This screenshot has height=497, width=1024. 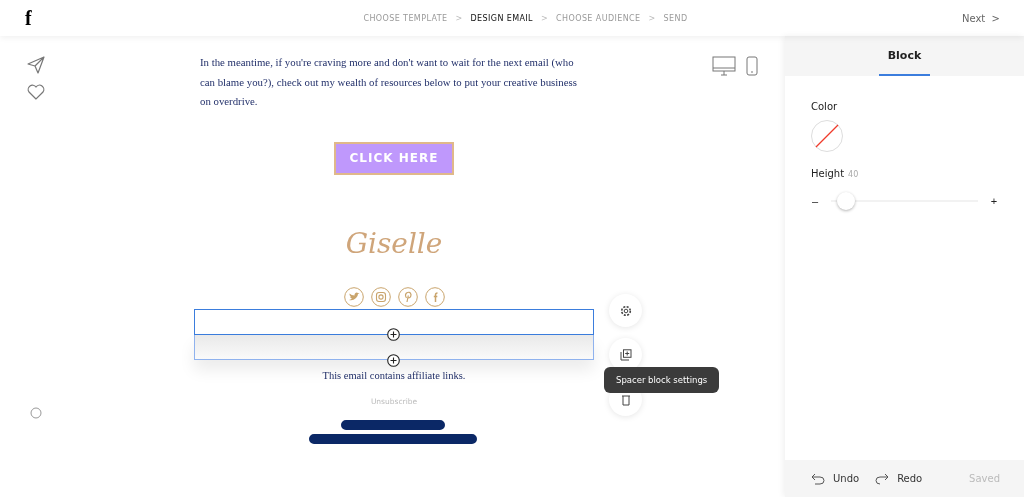 I want to click on save-status: Saved, so click(x=984, y=478).